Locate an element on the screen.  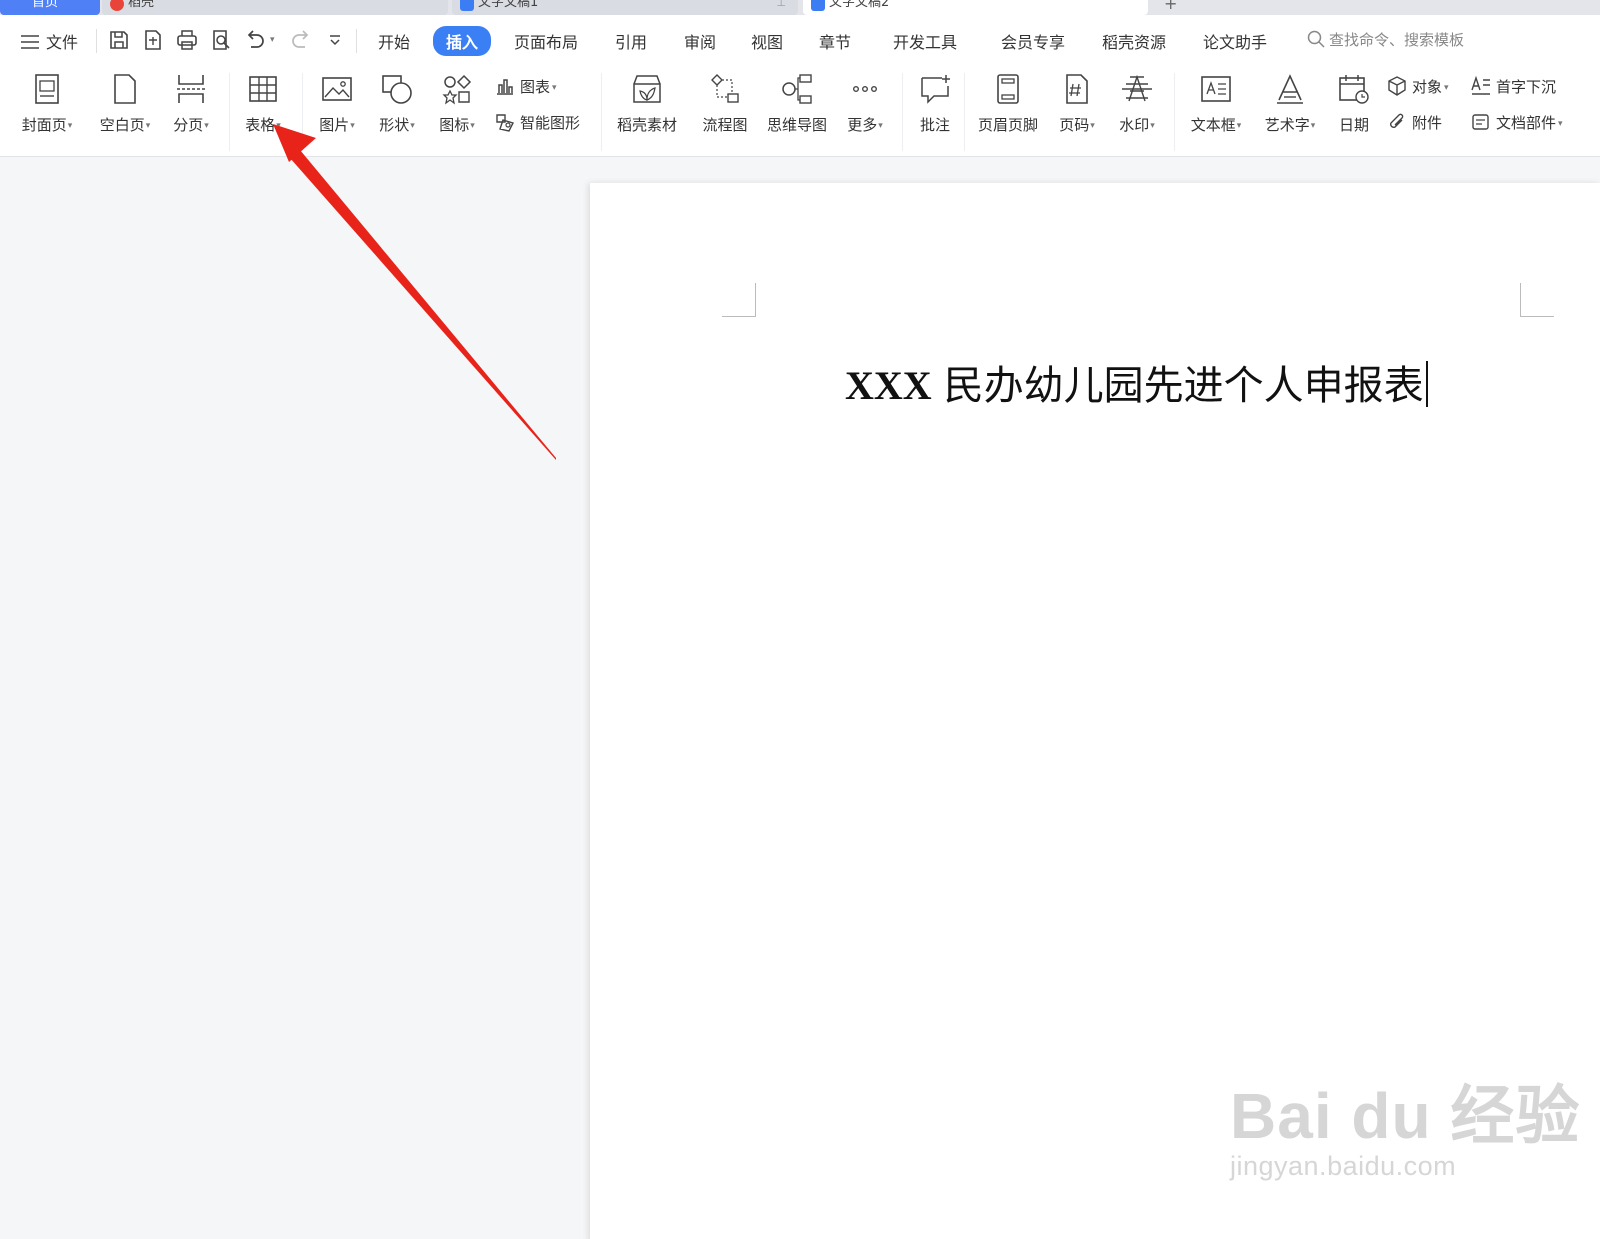
menu-tab-thesis-assistant: 论文助手 is located at coordinates (1235, 41).